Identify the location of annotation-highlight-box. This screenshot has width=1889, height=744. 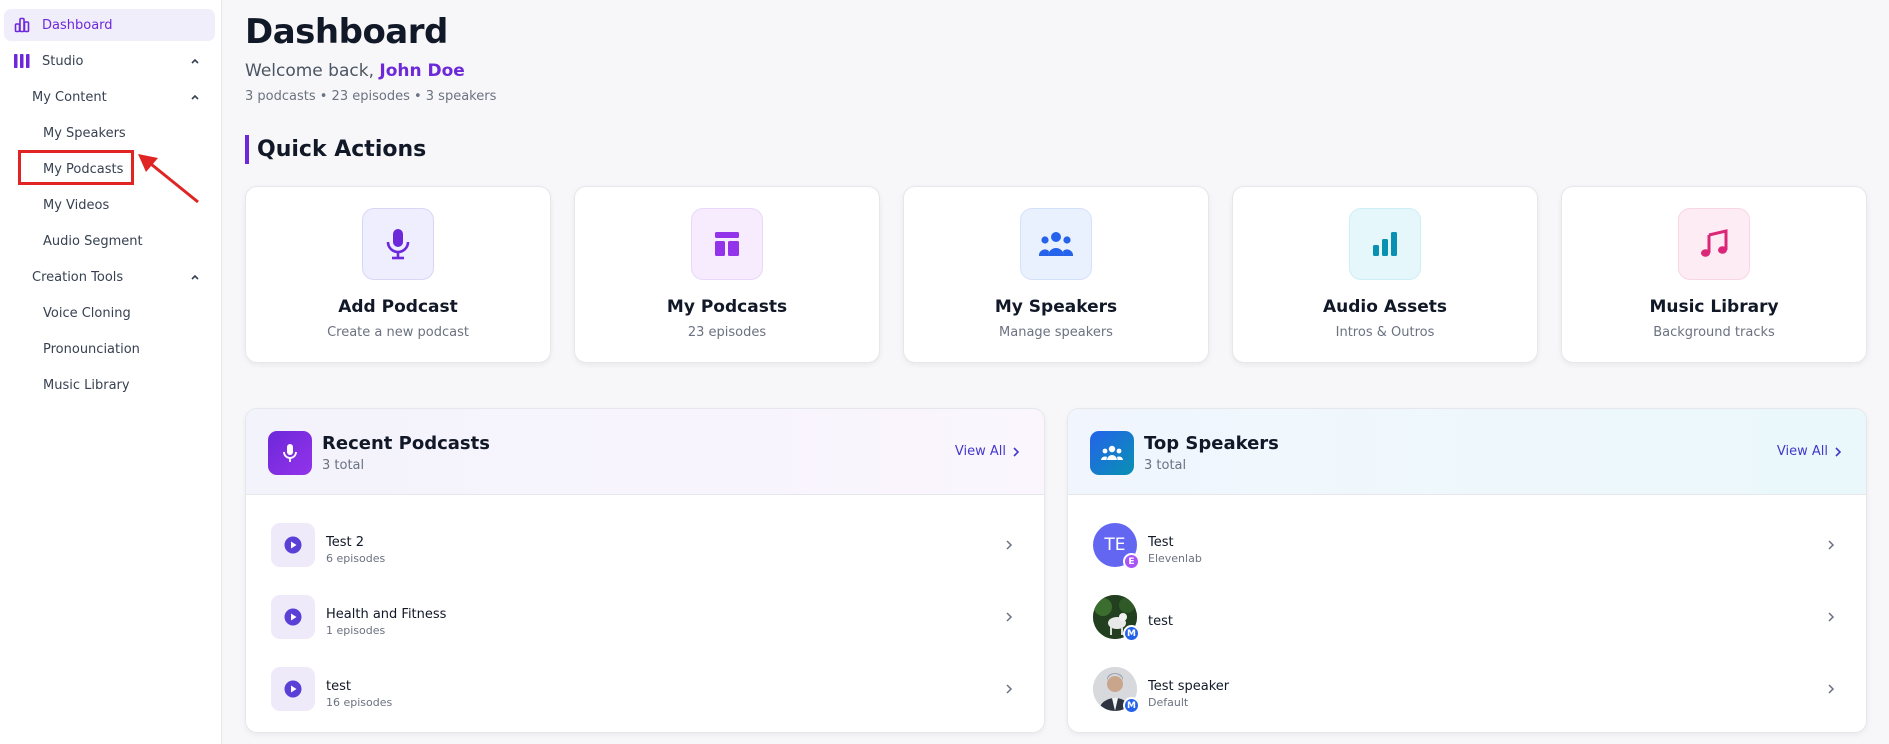
(76, 167).